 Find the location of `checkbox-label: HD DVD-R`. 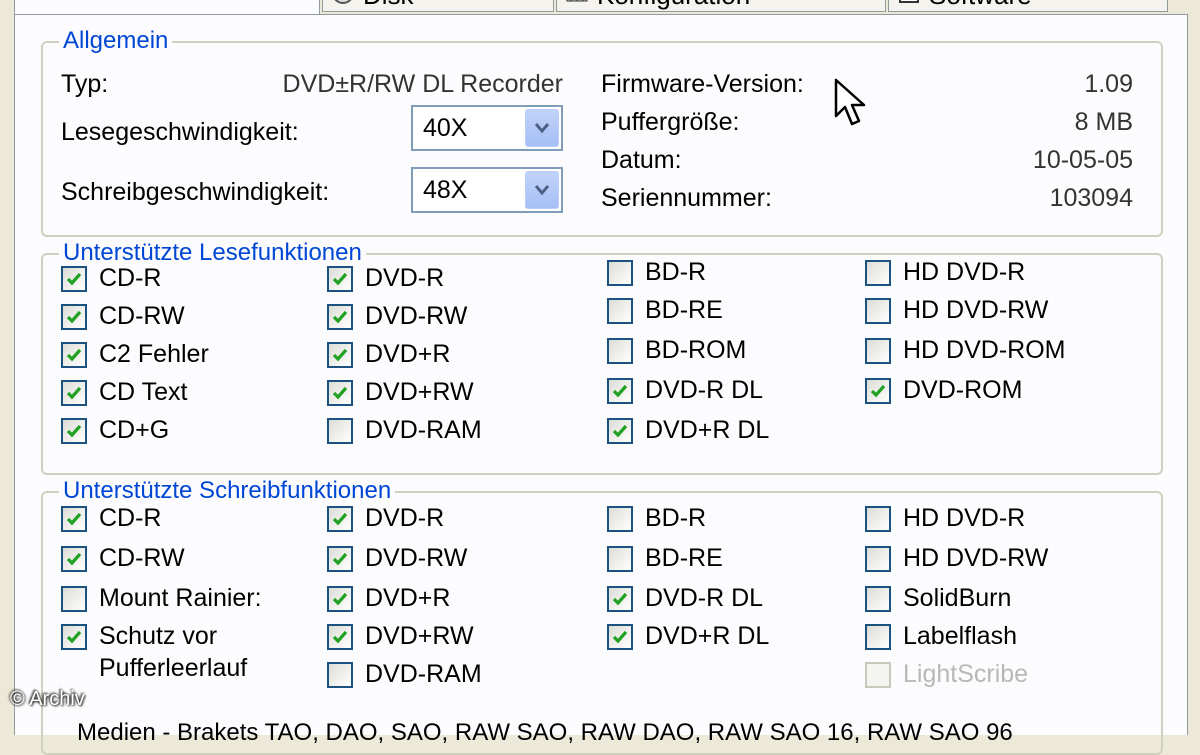

checkbox-label: HD DVD-R is located at coordinates (964, 272).